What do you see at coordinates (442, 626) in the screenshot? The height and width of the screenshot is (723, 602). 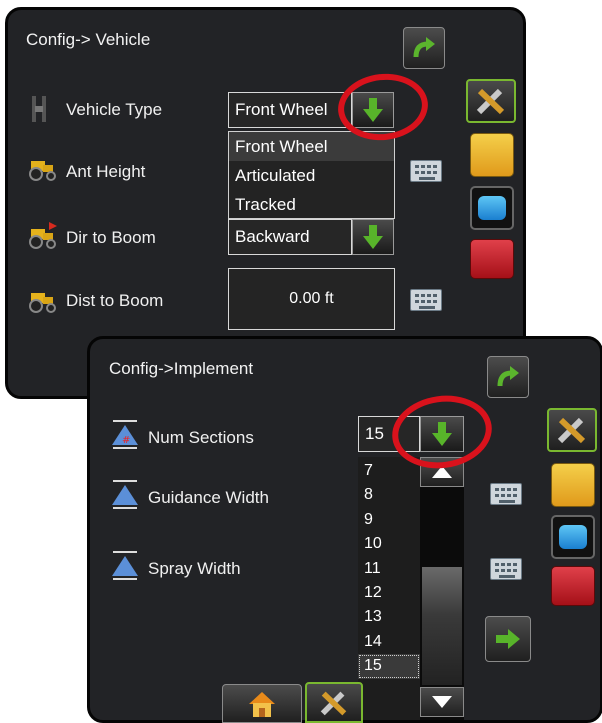 I see `scroll-thumb` at bounding box center [442, 626].